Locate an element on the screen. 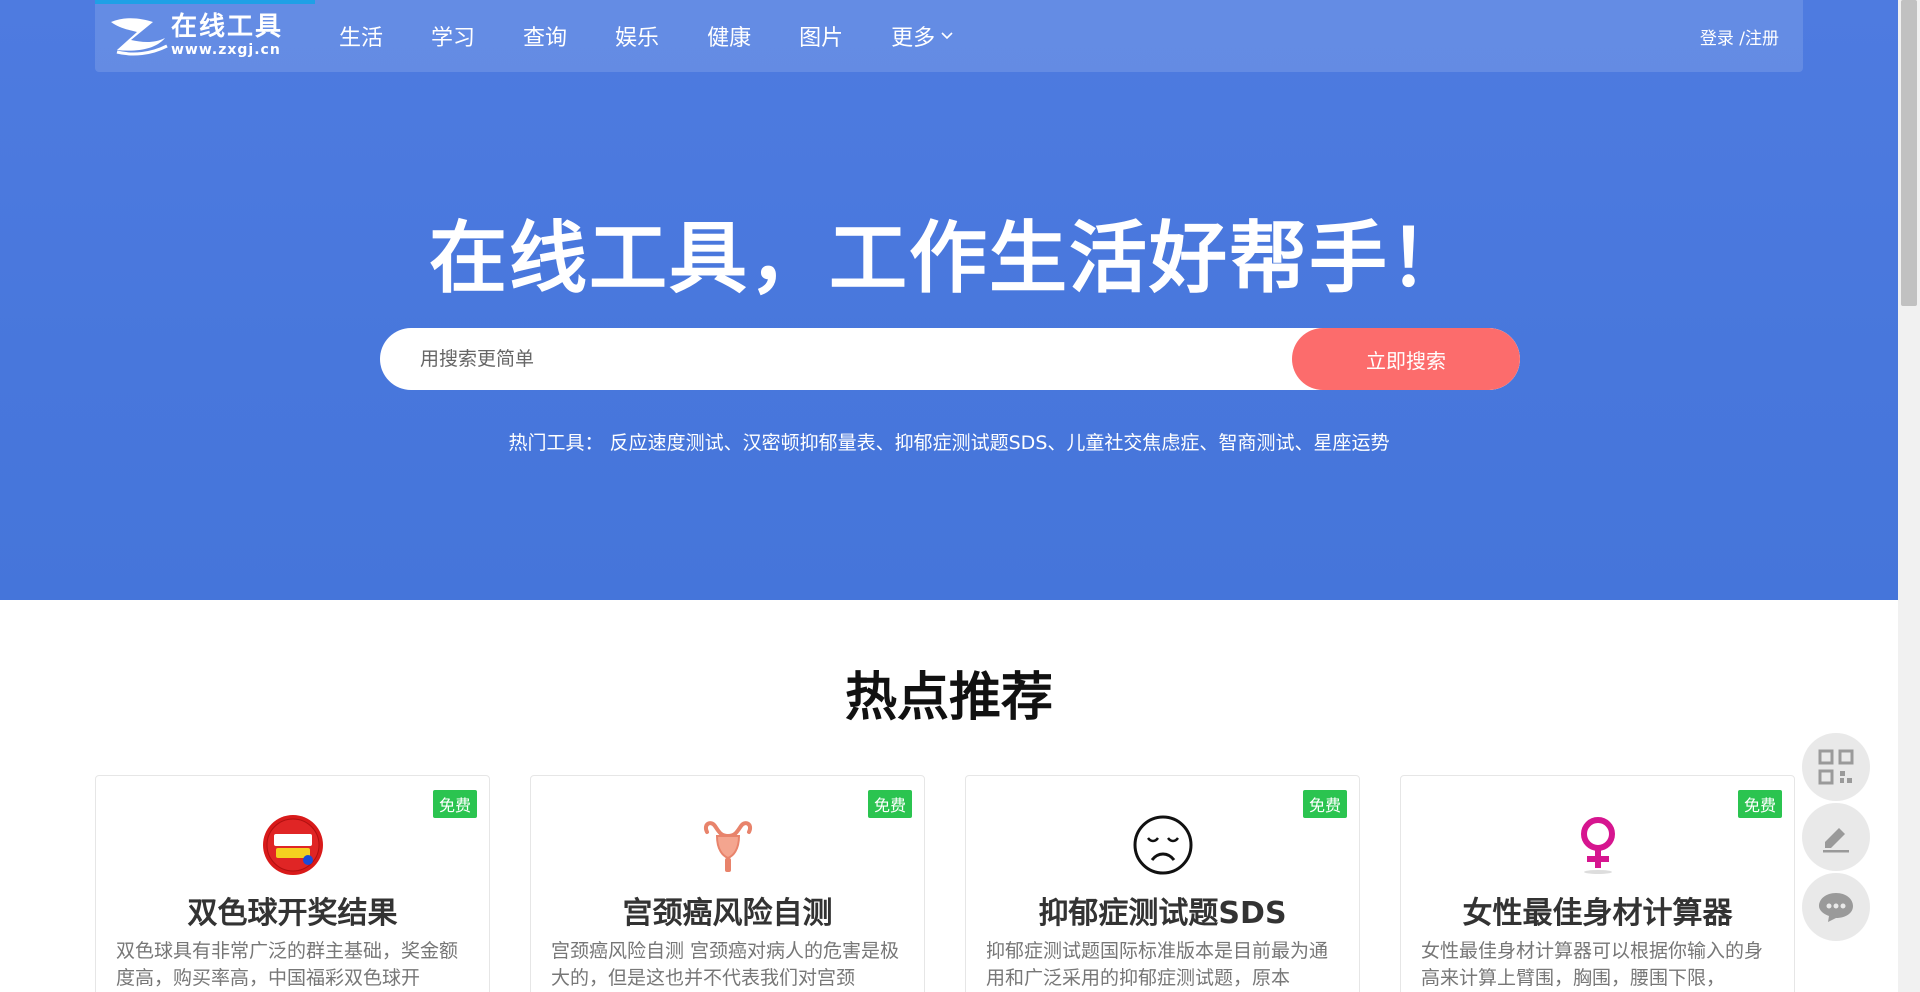 Image resolution: width=1920 pixels, height=992 pixels. hero-title: 在线工具，工作生活好帮手！ is located at coordinates (948, 259).